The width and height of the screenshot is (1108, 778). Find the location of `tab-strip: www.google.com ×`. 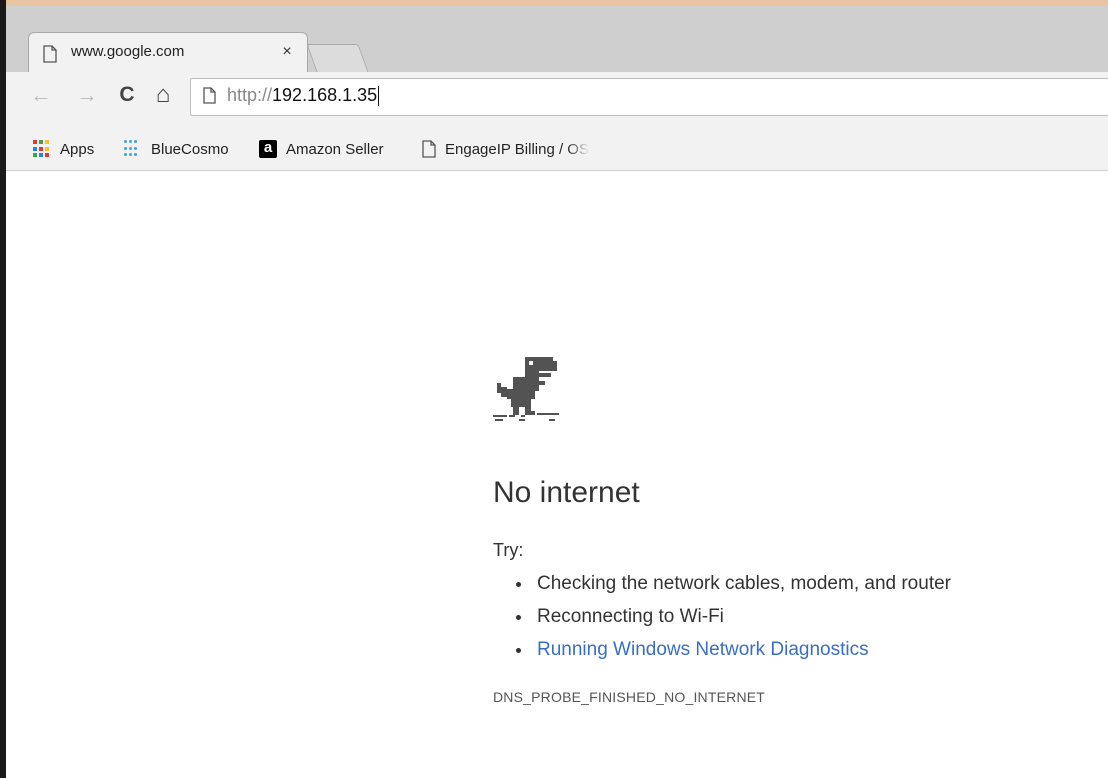

tab-strip: www.google.com × is located at coordinates (557, 40).